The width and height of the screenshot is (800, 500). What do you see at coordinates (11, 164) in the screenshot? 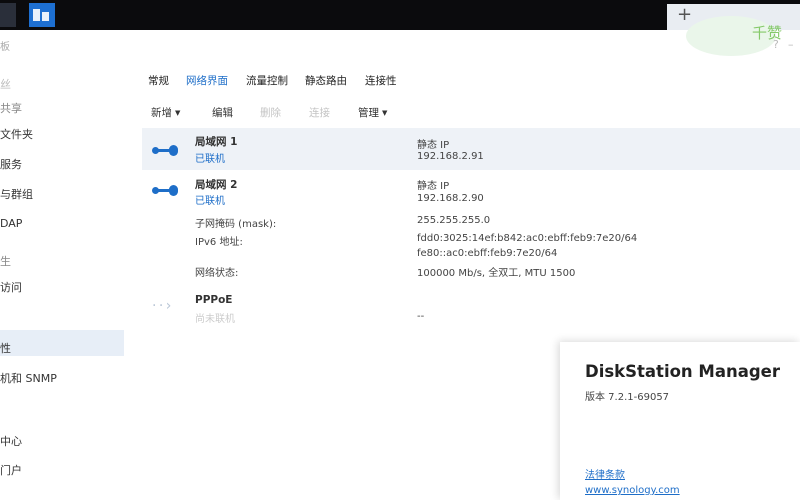
I see `sidebar-item-file-services: 服务` at bounding box center [11, 164].